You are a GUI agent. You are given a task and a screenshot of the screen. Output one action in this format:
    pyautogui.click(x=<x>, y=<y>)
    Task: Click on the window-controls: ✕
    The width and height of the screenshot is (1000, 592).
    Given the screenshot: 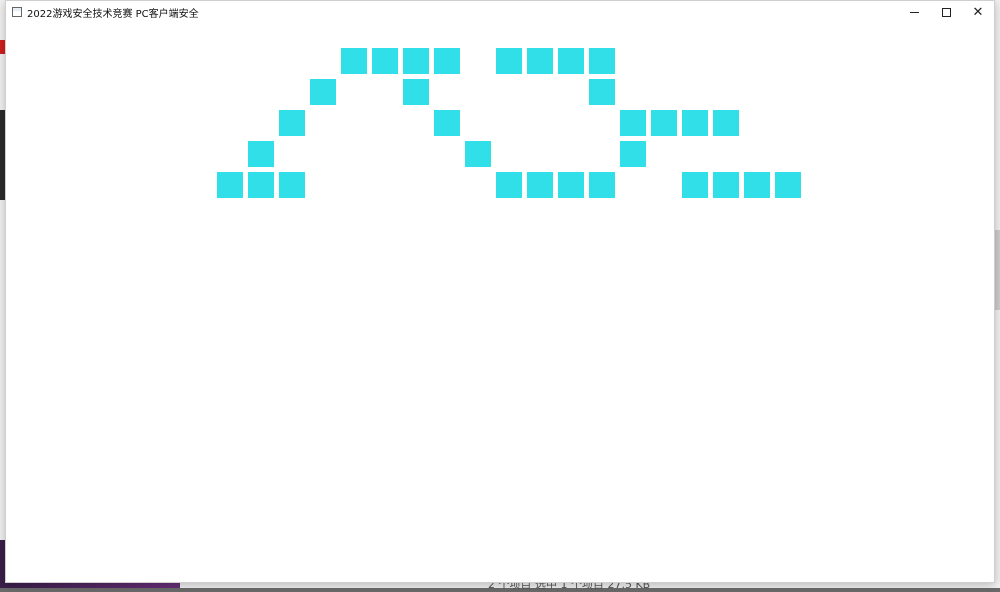 What is the action you would take?
    pyautogui.click(x=946, y=12)
    